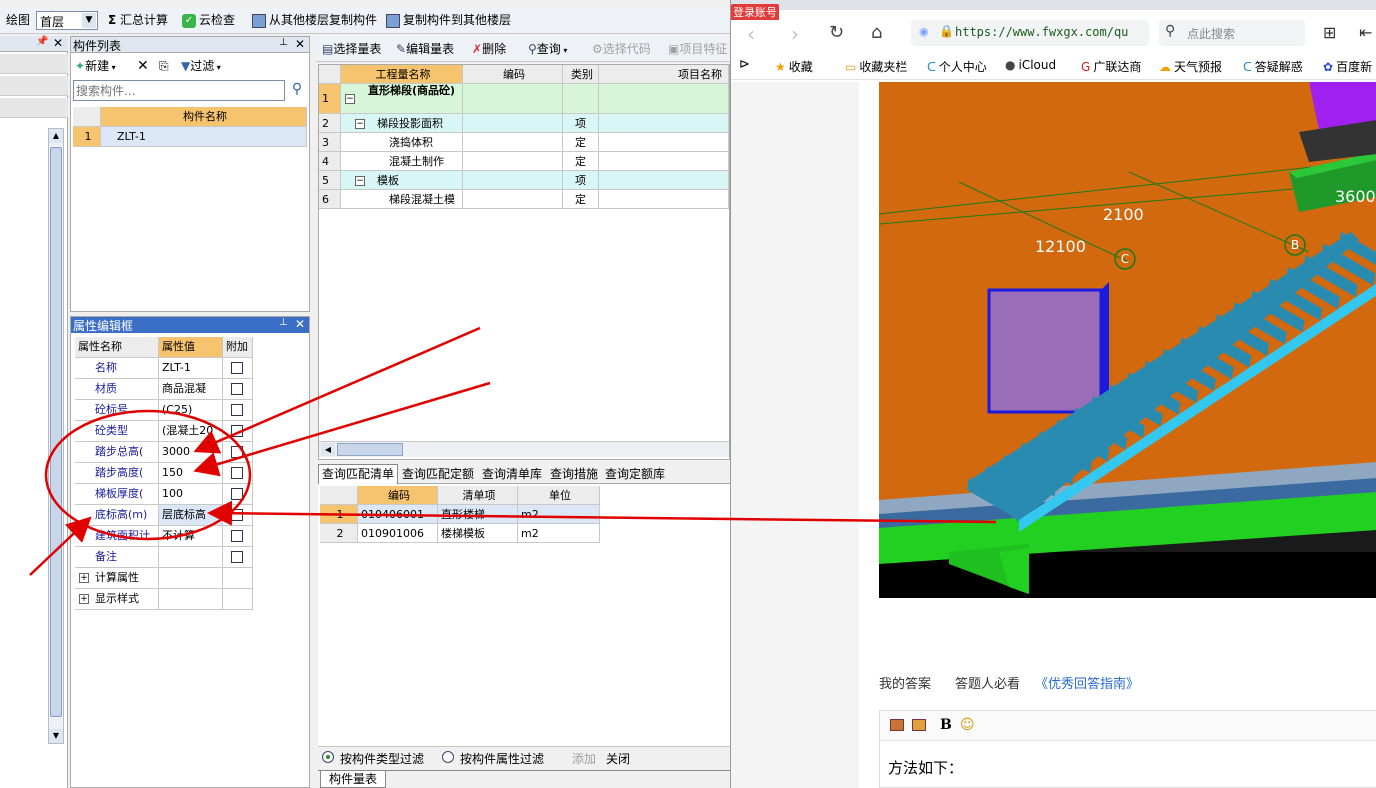 The width and height of the screenshot is (1376, 788). Describe the element at coordinates (987, 682) in the screenshot. I see `must-read-link: 答题人必看` at that location.